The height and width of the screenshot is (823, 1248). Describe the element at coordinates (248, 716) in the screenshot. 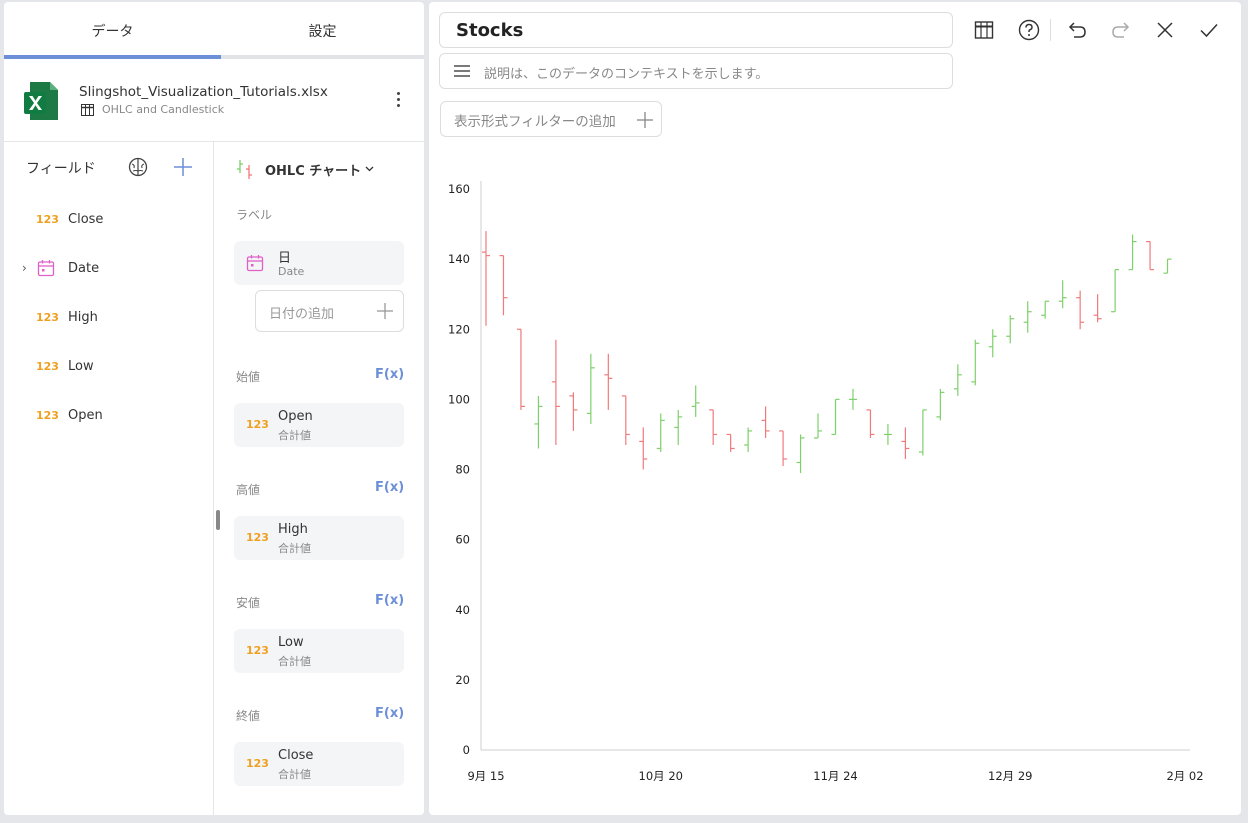

I see `close-section-title: 終値` at that location.